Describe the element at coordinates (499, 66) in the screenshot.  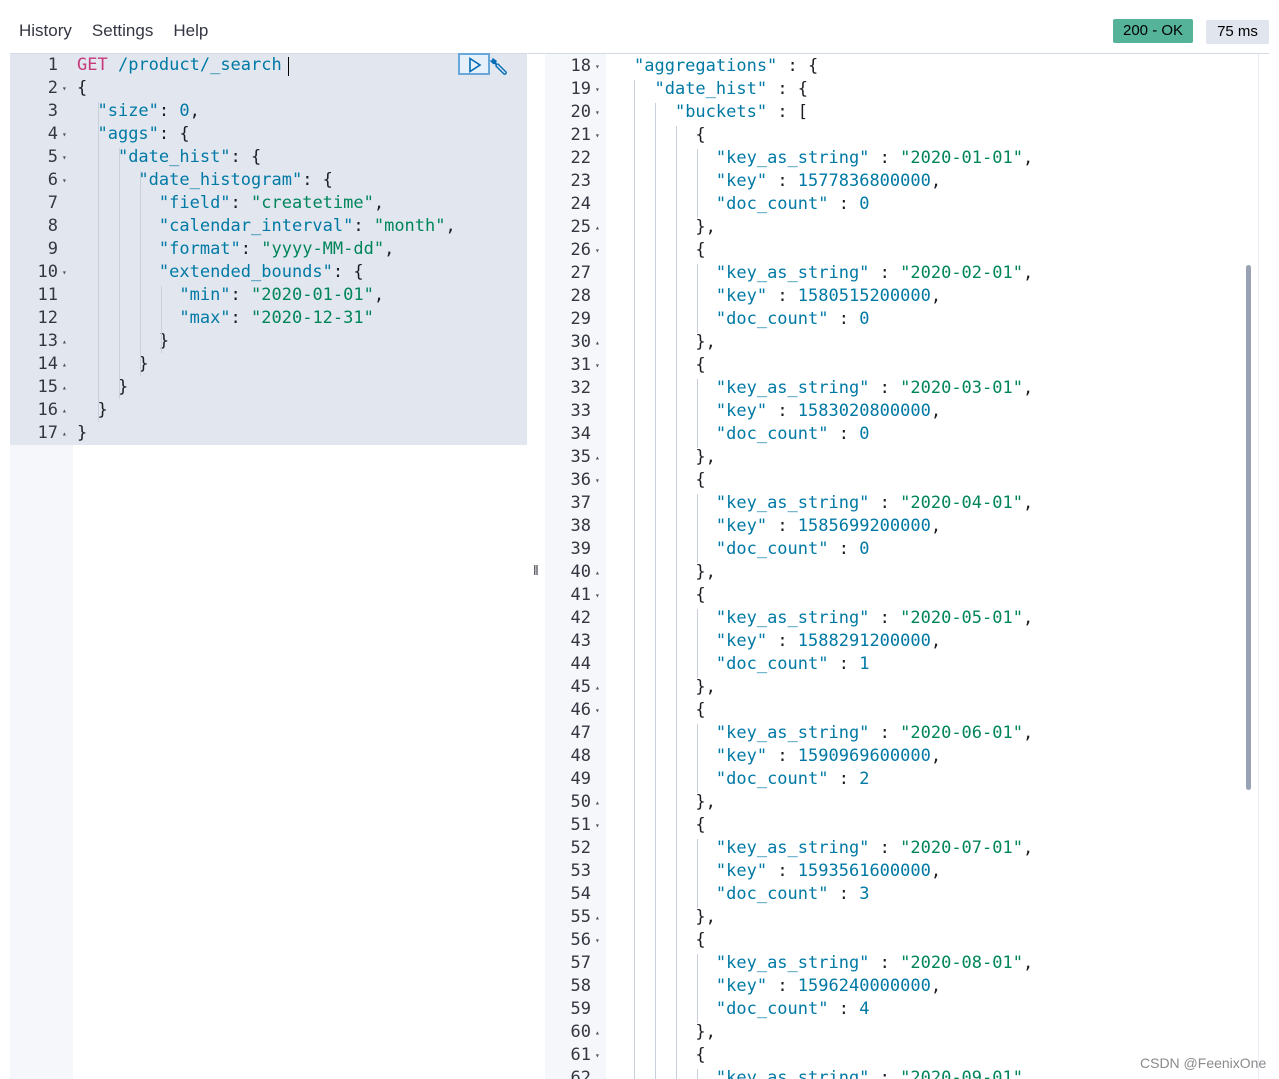
I see `wrench-icon` at that location.